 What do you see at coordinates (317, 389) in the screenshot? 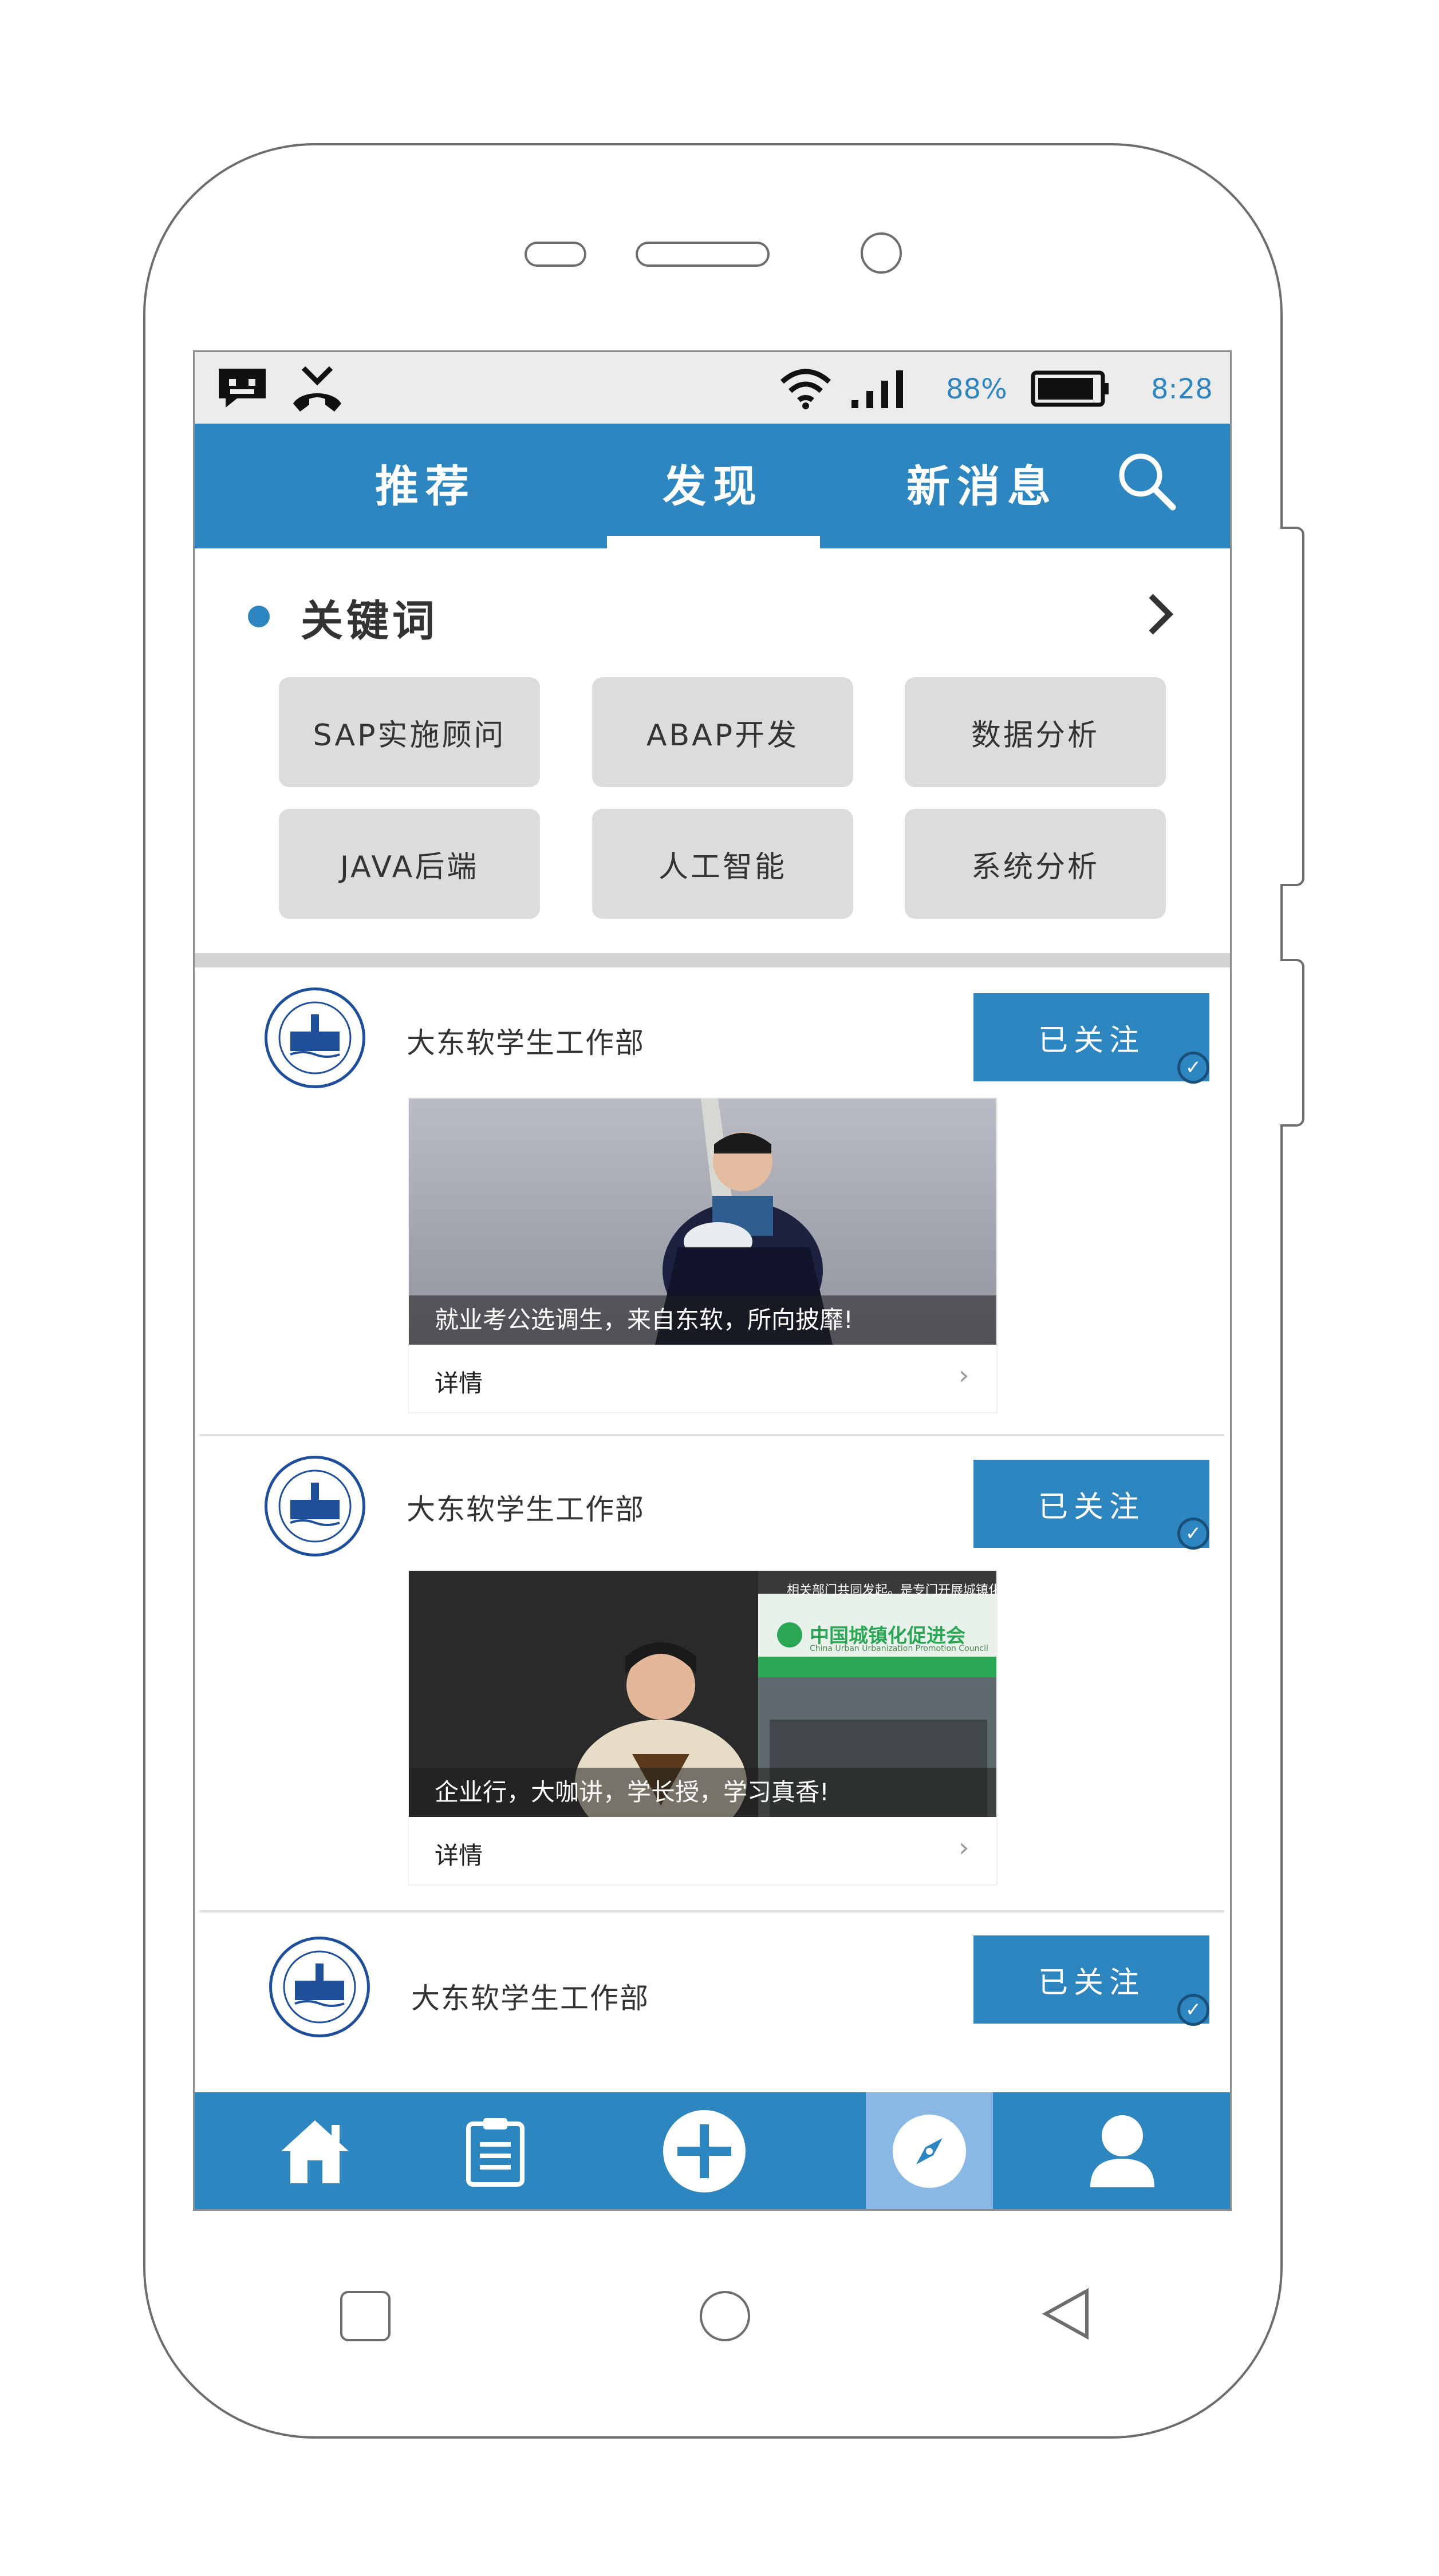
I see `missed-call-icon` at bounding box center [317, 389].